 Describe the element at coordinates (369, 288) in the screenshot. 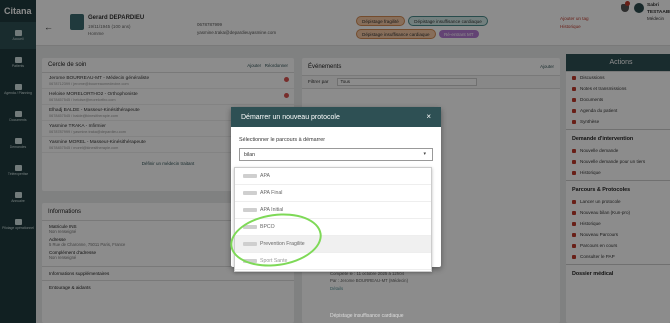

I see `event-details-link: Détails` at that location.